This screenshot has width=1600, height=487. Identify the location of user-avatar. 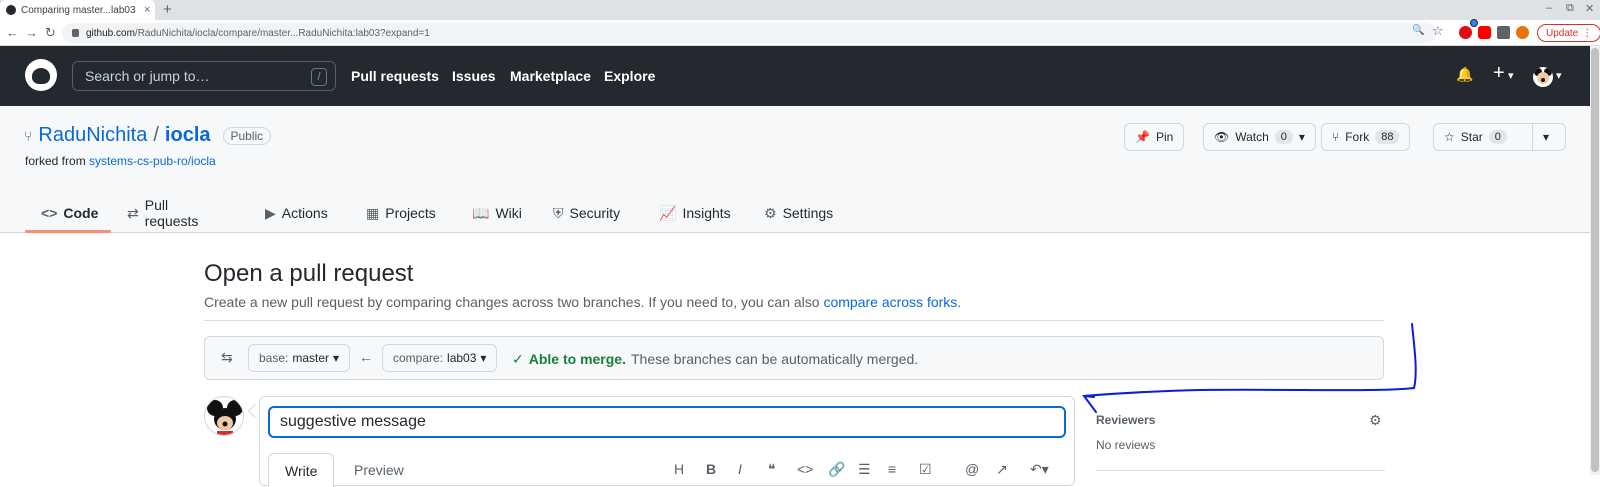
(1543, 77).